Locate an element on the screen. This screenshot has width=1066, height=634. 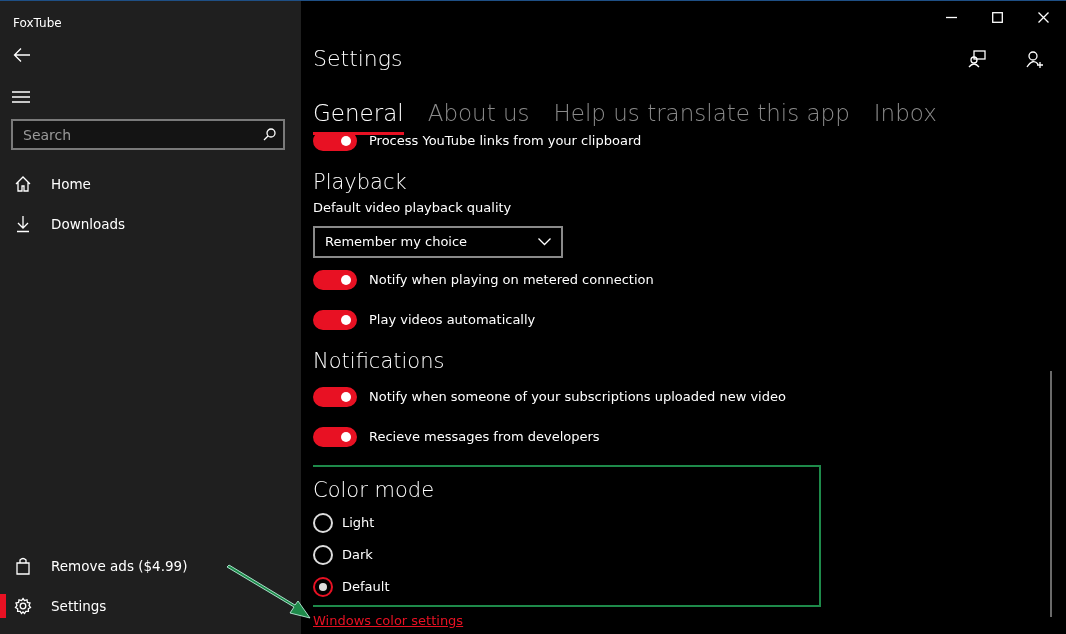
settings-icon is located at coordinates (23, 606).